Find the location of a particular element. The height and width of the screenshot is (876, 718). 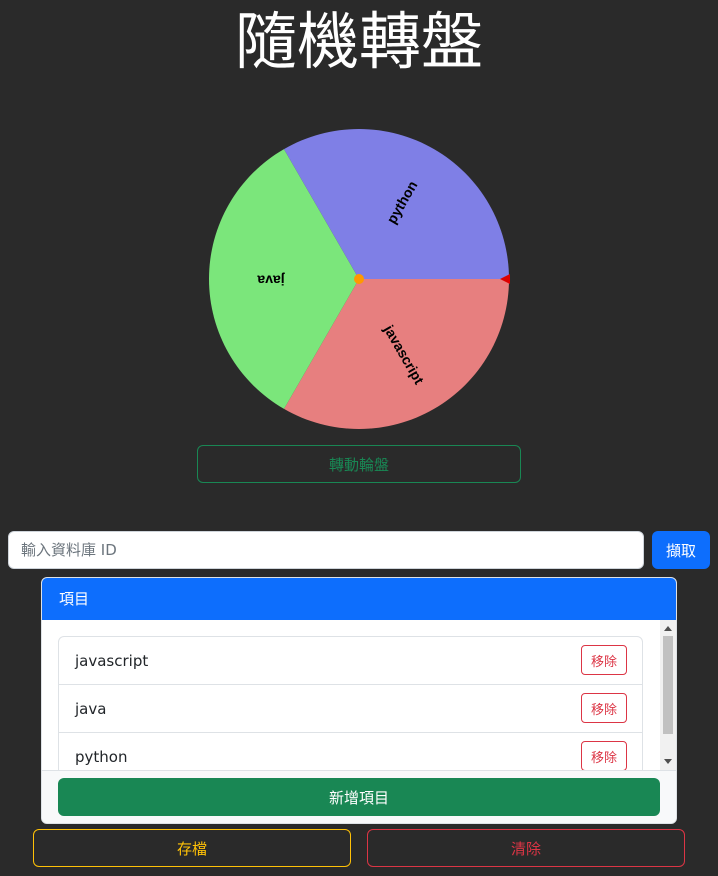

scroll-down-icon is located at coordinates (668, 761).